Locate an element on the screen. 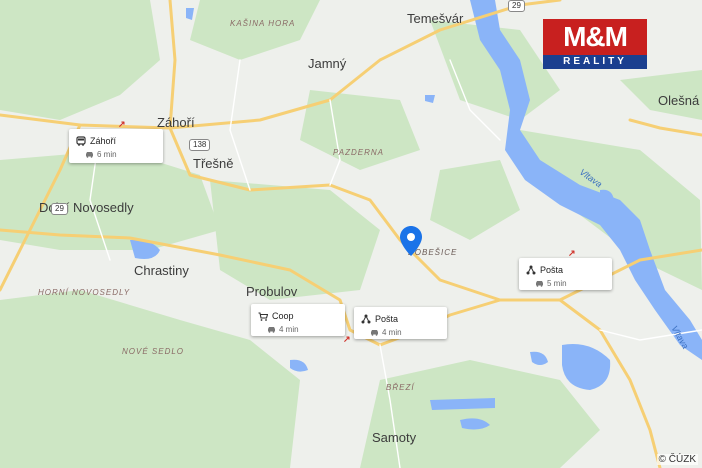  town-label-zahori: Záhoří is located at coordinates (176, 122).